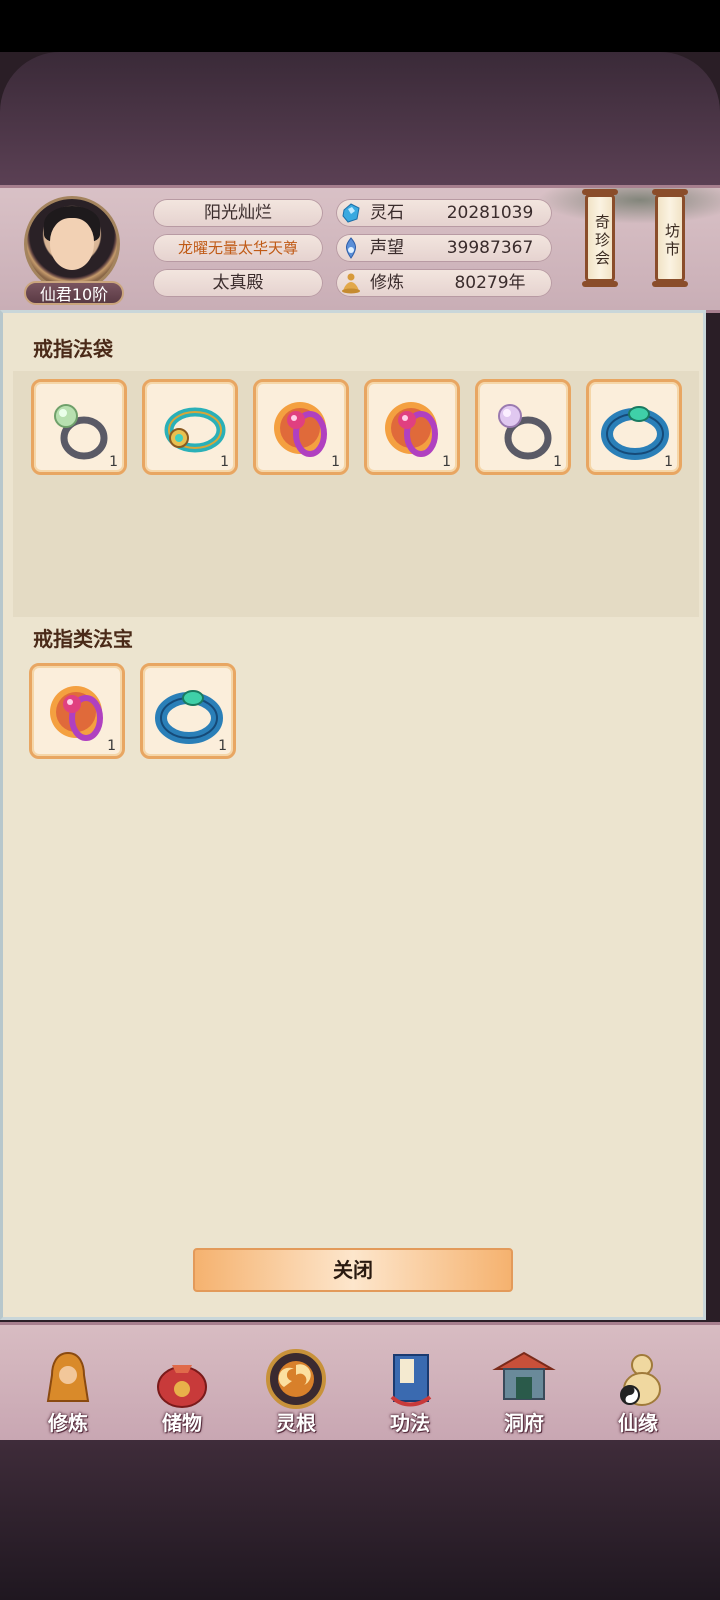  What do you see at coordinates (351, 283) in the screenshot?
I see `cultivation-icon` at bounding box center [351, 283].